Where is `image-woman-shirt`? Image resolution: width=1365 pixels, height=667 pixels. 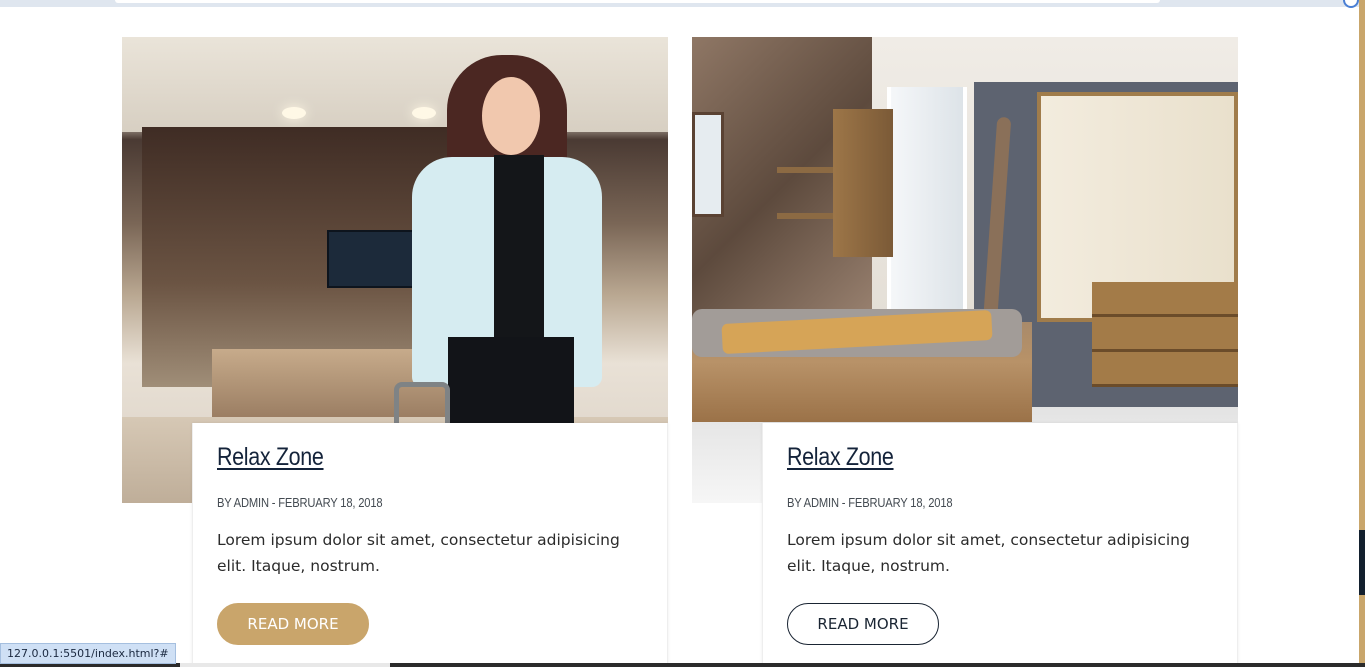
image-woman-shirt is located at coordinates (519, 255).